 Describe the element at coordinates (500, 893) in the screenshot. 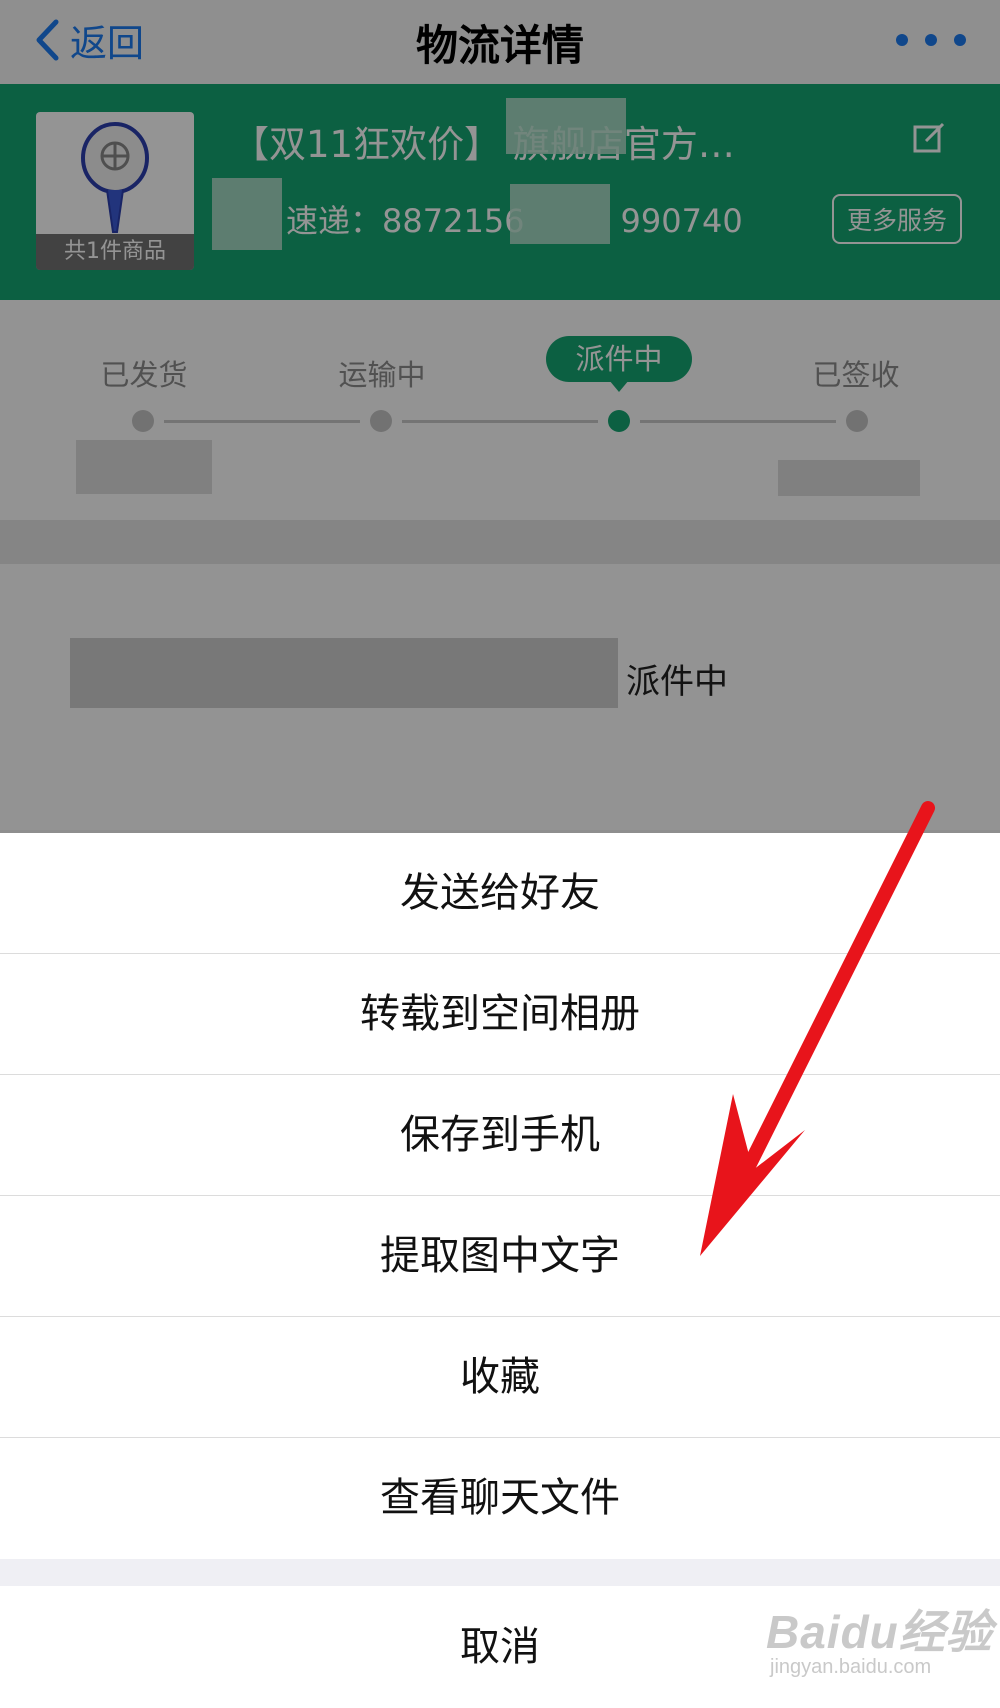

I see `send-to-friend-option: 发送给好友` at that location.